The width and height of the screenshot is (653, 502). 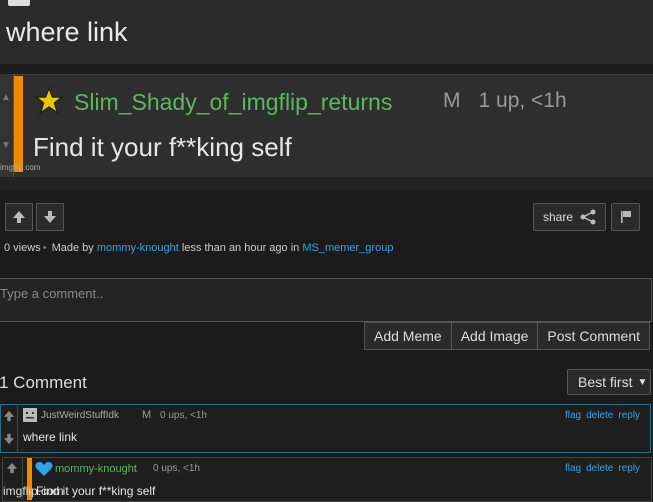 What do you see at coordinates (605, 382) in the screenshot?
I see `sort-label: Best first` at bounding box center [605, 382].